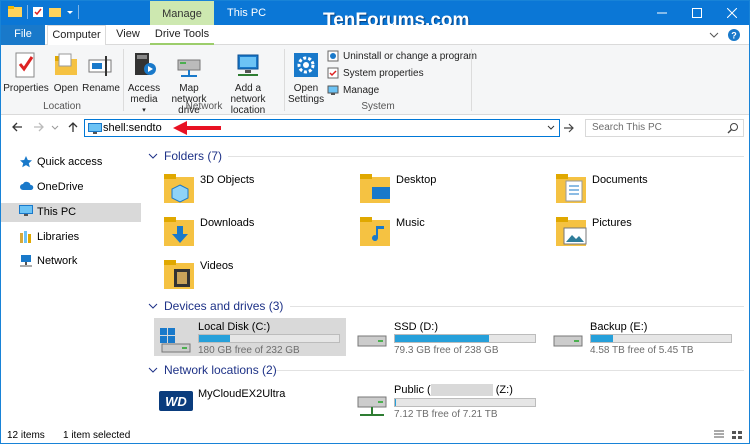 Image resolution: width=750 pixels, height=444 pixels. I want to click on app-icon, so click(15, 11).